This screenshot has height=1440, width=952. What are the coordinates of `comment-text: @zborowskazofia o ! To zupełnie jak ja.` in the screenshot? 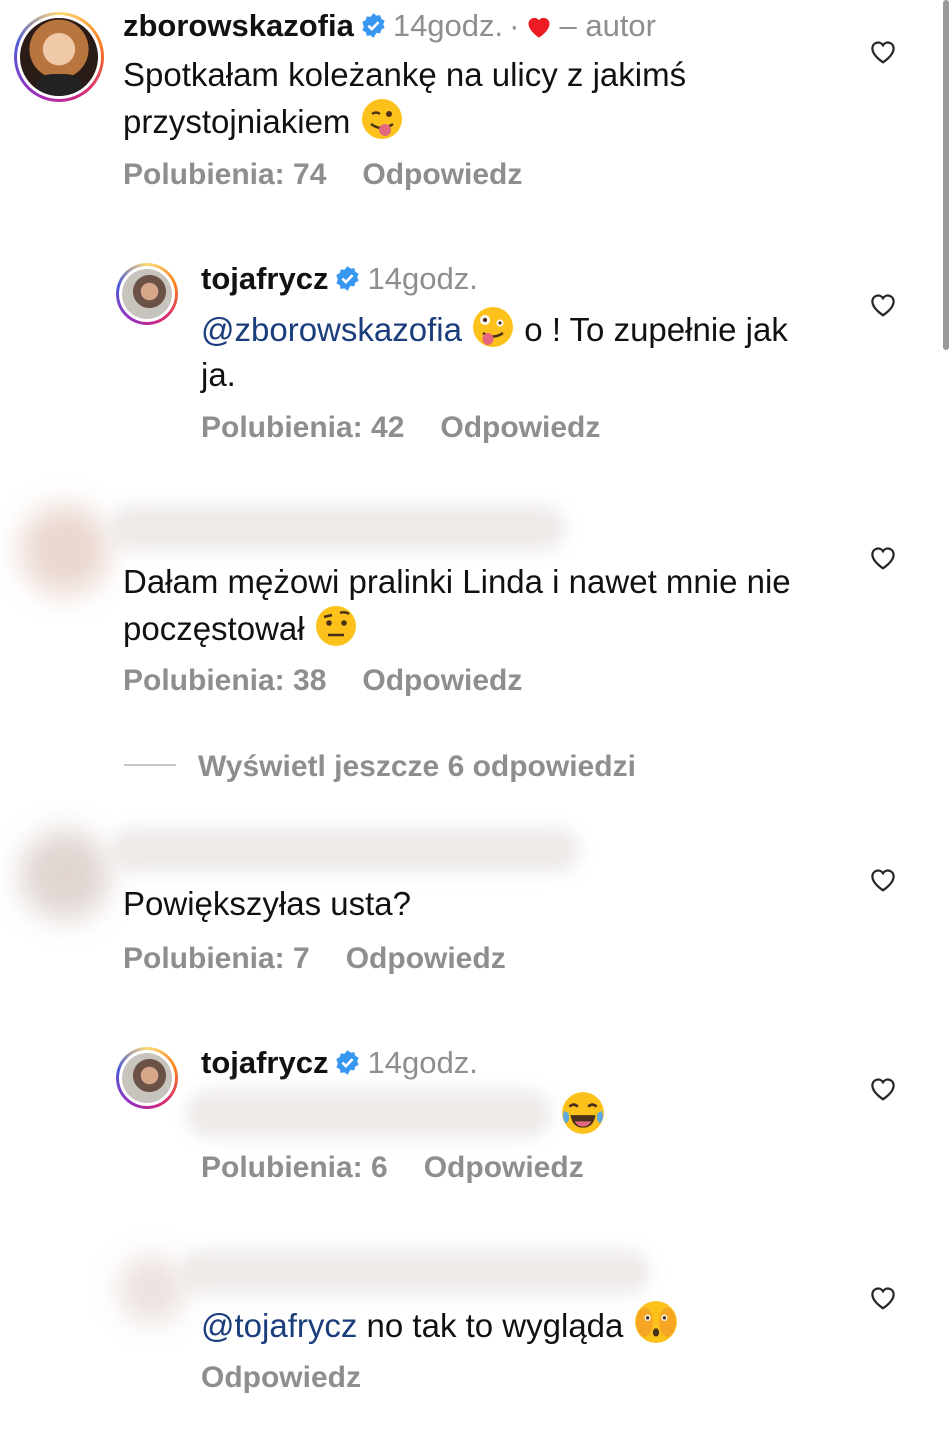 It's located at (516, 351).